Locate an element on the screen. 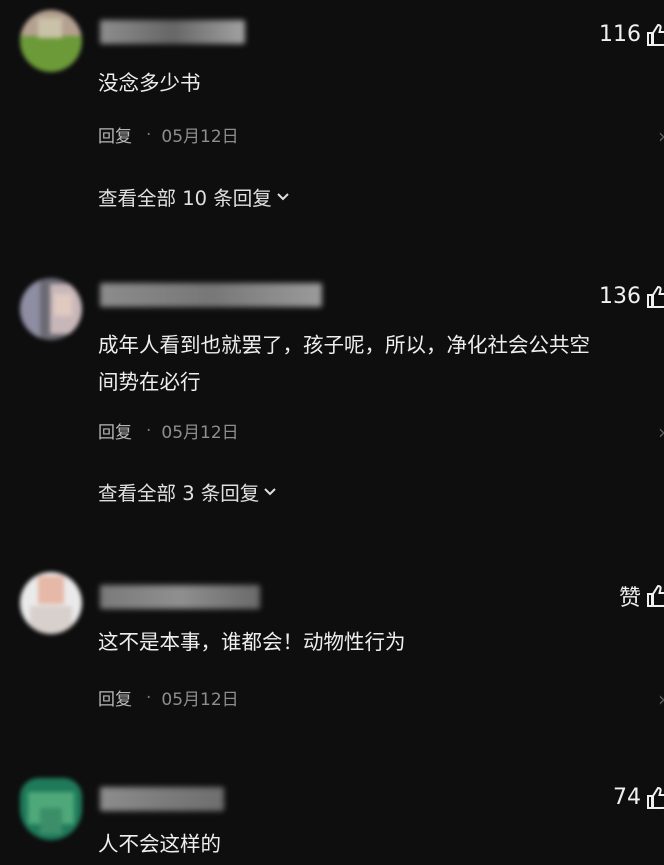  view-all-label: 查看全部 10 条回复 is located at coordinates (185, 198).